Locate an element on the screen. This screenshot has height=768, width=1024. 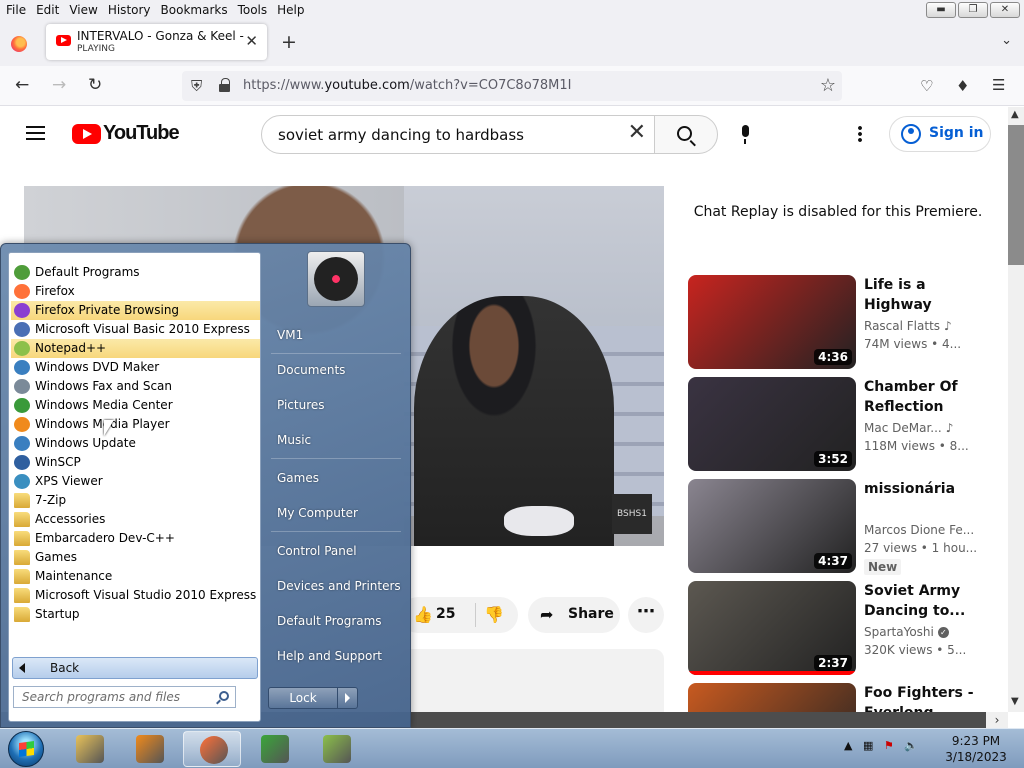
program-item: Windows Fax and Scan is located at coordinates (135, 386).